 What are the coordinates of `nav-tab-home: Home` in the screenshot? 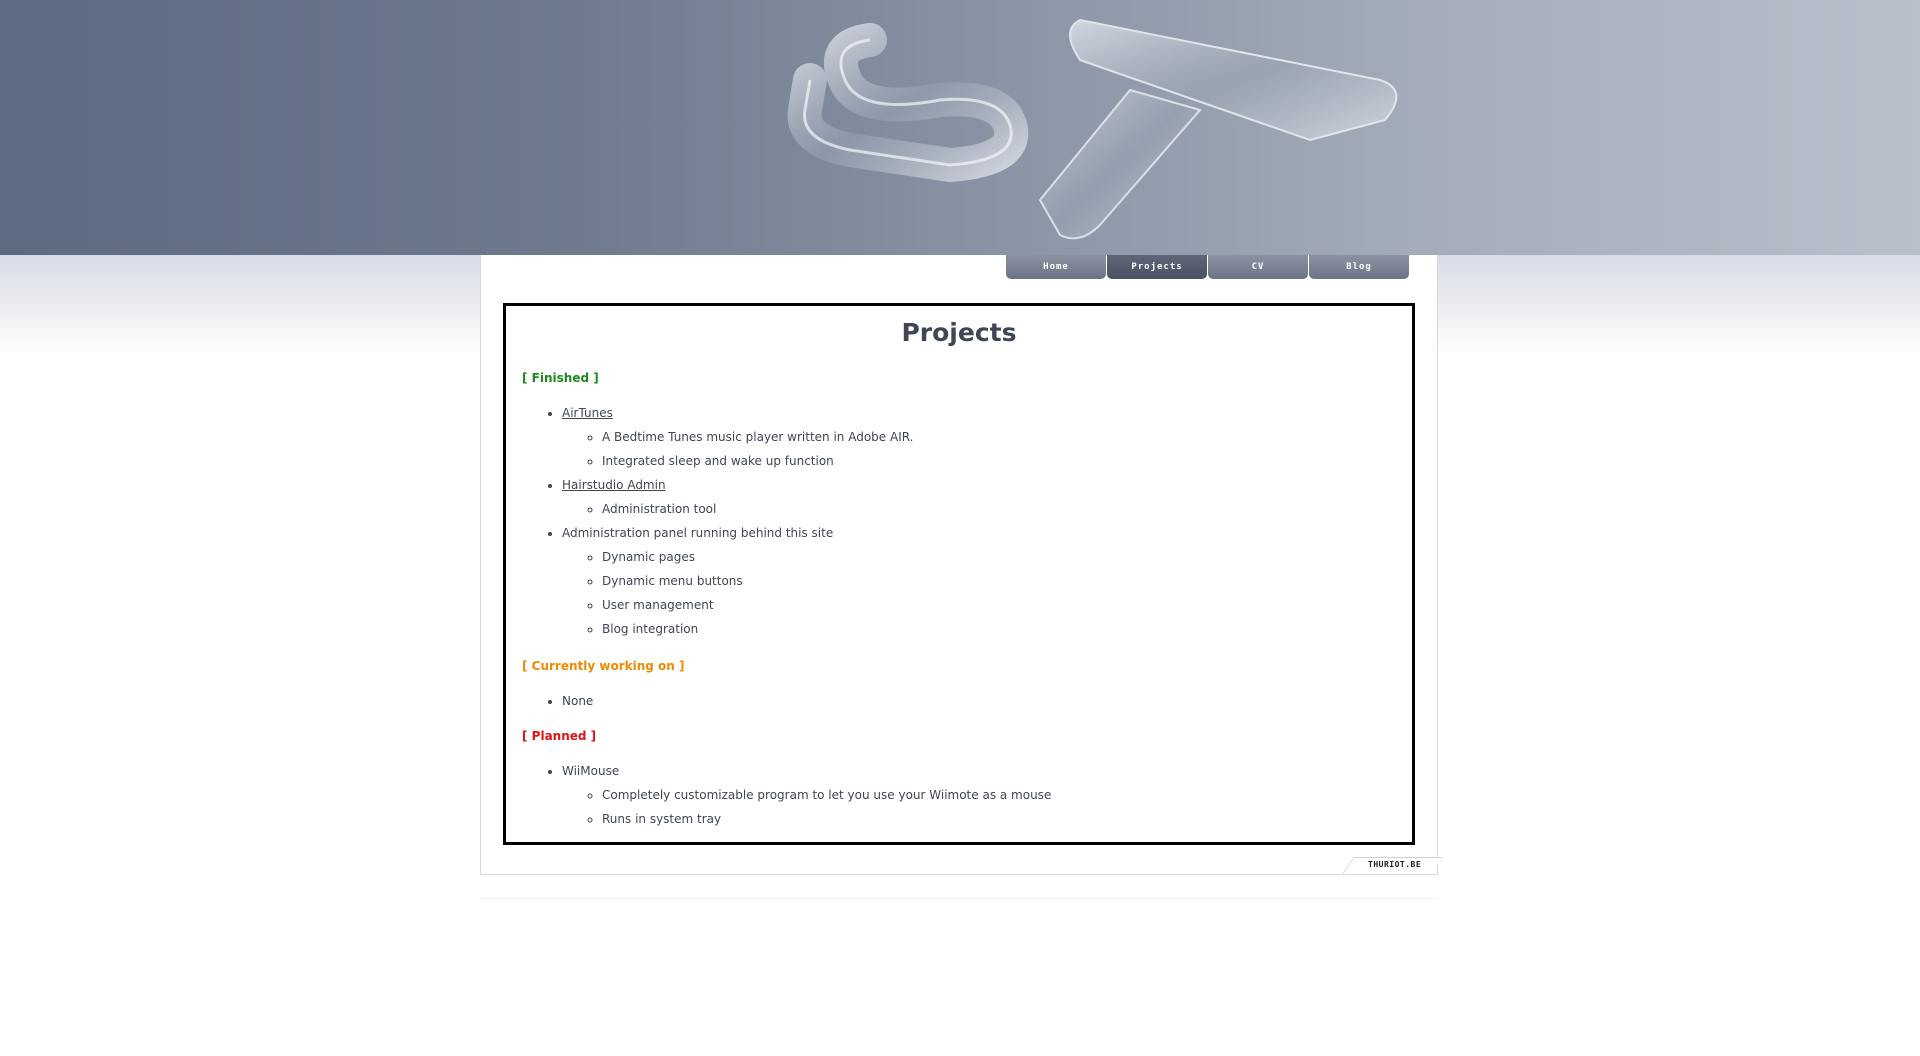 It's located at (1056, 267).